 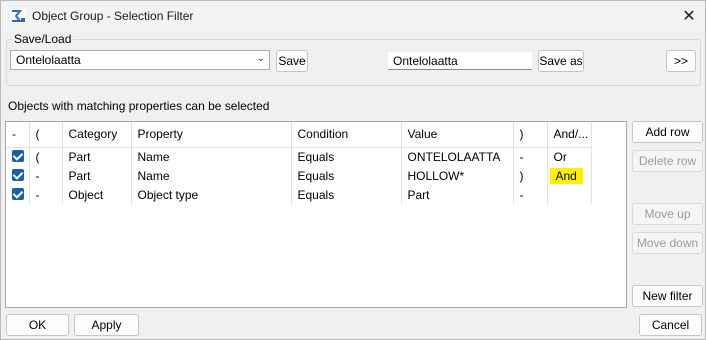 What do you see at coordinates (460, 61) in the screenshot?
I see `save-as-name-input: Ontelolaatta` at bounding box center [460, 61].